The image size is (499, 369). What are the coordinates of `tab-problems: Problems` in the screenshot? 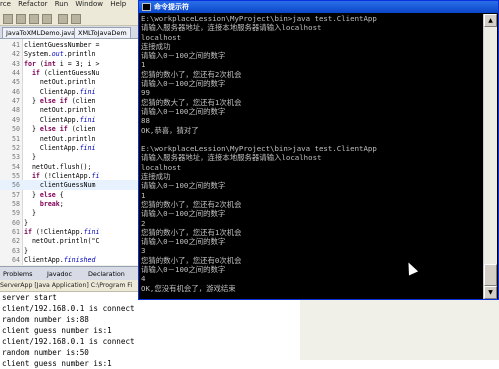 It's located at (17, 274).